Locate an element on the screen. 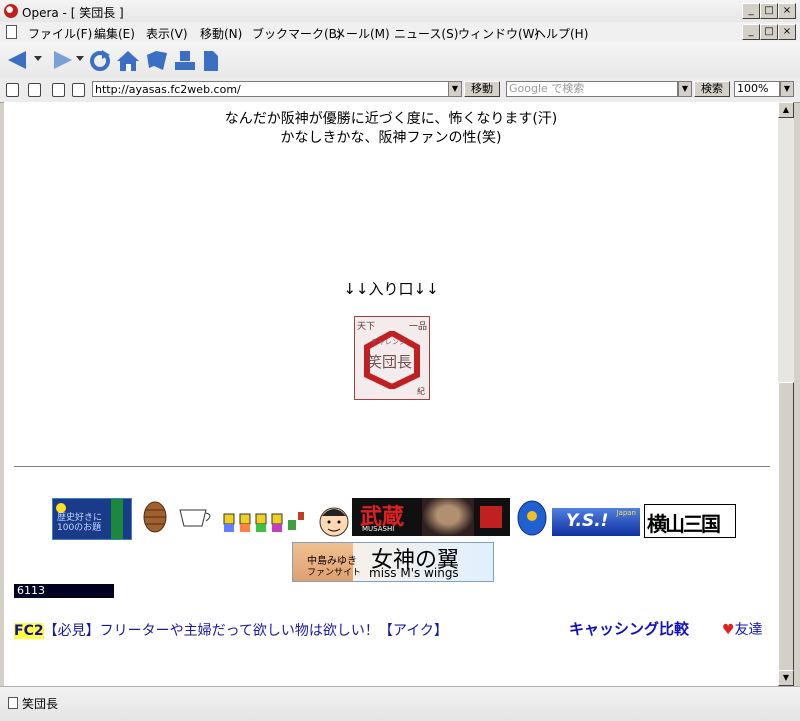  menu-edit: 編集(E) is located at coordinates (114, 33).